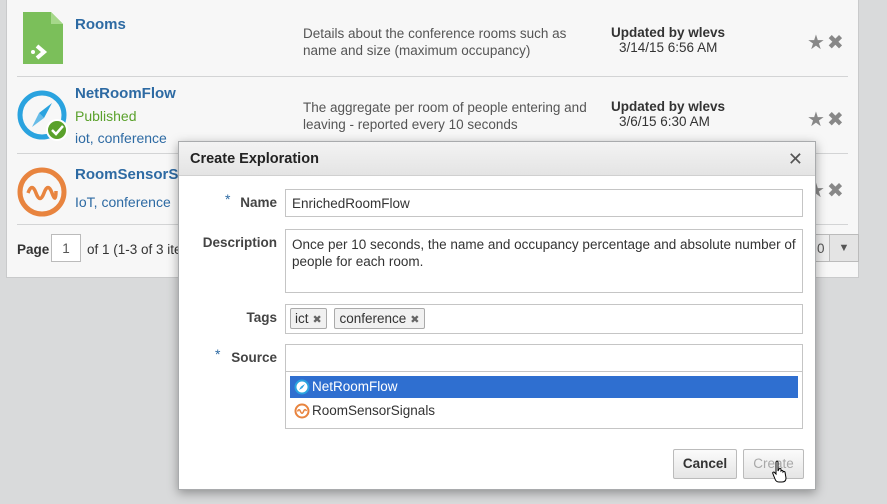 The width and height of the screenshot is (887, 504). I want to click on item-updated: Updated by wlevs 3/14/15 6:56 AM, so click(676, 40).